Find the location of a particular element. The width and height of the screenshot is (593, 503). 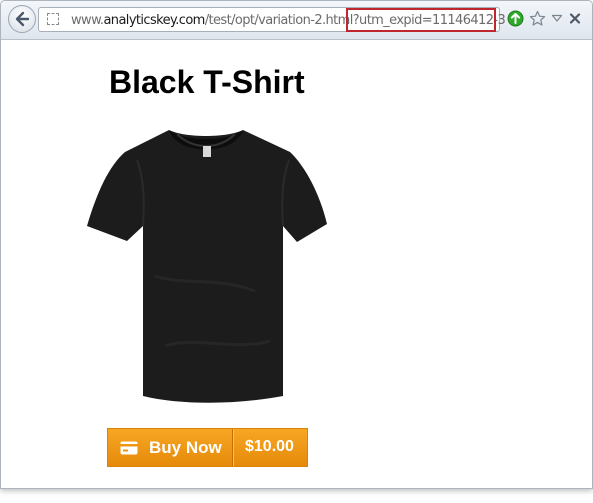

query-highlight-box is located at coordinates (421, 20).